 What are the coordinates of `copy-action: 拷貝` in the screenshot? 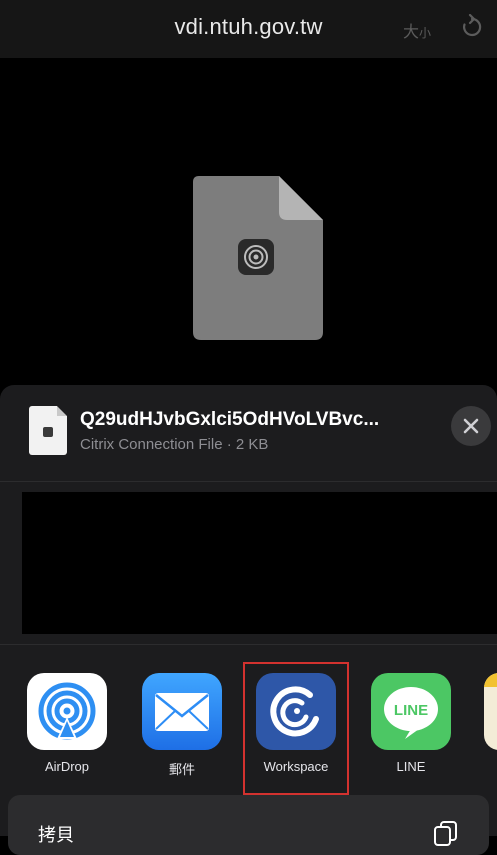 It's located at (248, 825).